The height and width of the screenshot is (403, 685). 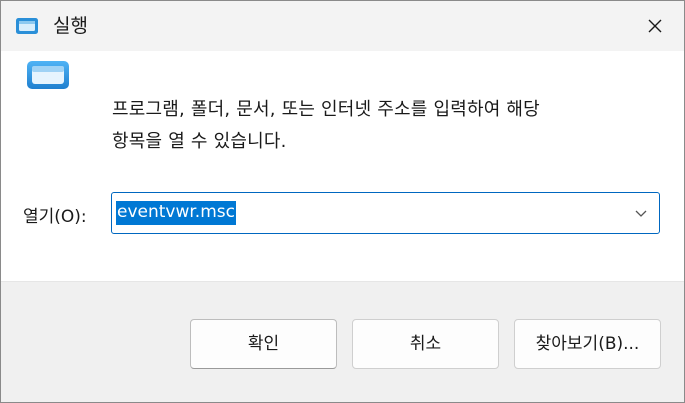 I want to click on close-button, so click(x=655, y=26).